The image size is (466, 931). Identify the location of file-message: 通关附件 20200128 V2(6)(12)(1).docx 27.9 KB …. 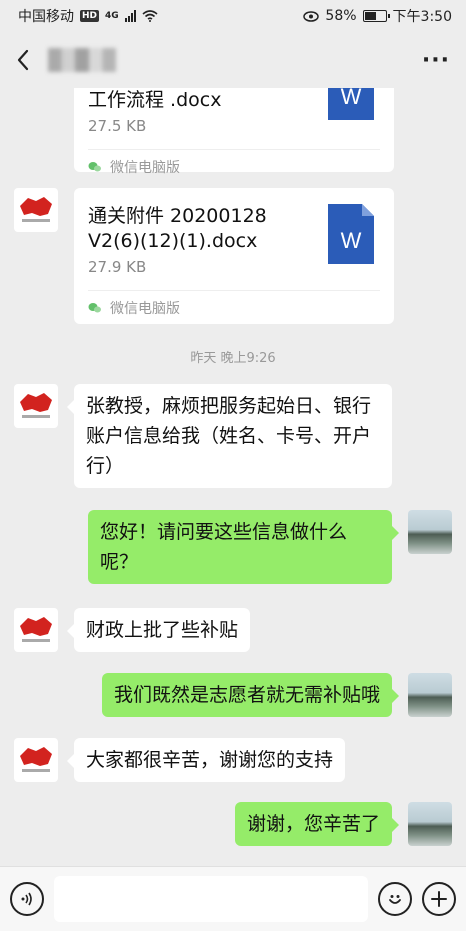
(234, 256).